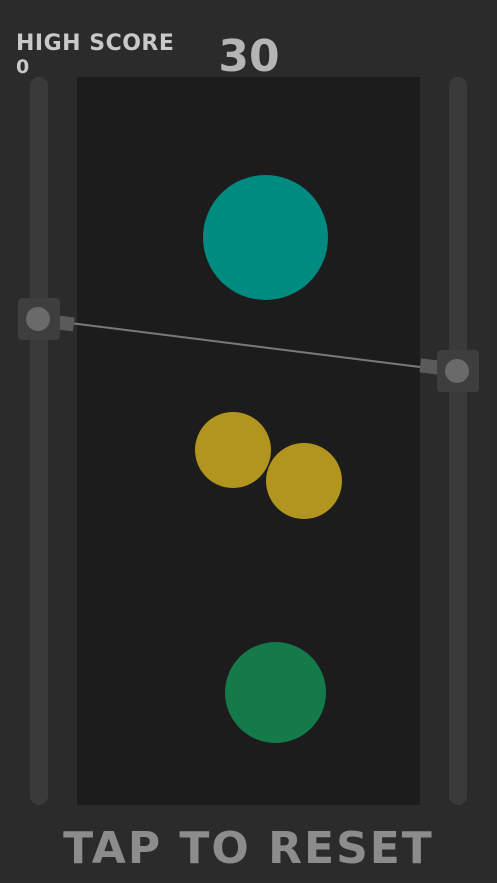  I want to click on teal-ball, so click(265, 237).